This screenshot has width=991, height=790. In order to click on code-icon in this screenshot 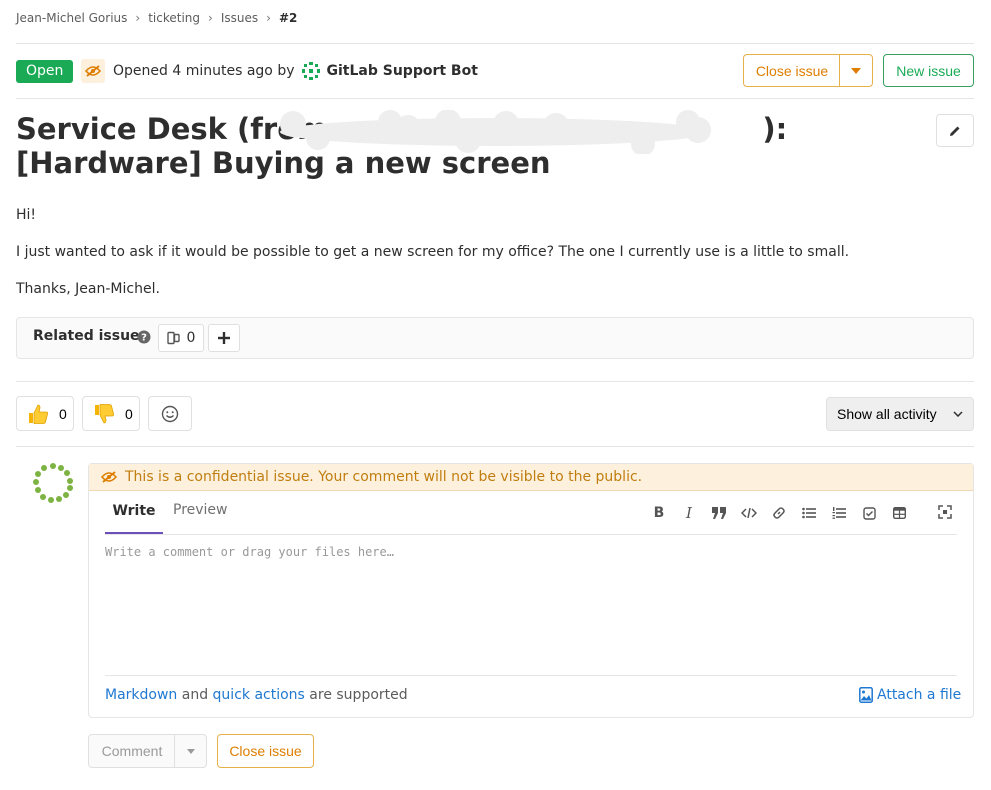, I will do `click(749, 513)`.